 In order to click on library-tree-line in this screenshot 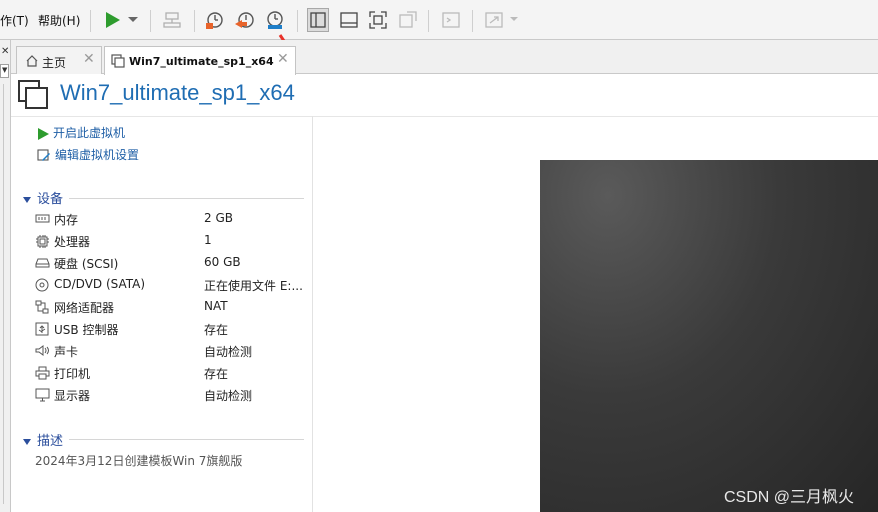, I will do `click(3, 294)`.